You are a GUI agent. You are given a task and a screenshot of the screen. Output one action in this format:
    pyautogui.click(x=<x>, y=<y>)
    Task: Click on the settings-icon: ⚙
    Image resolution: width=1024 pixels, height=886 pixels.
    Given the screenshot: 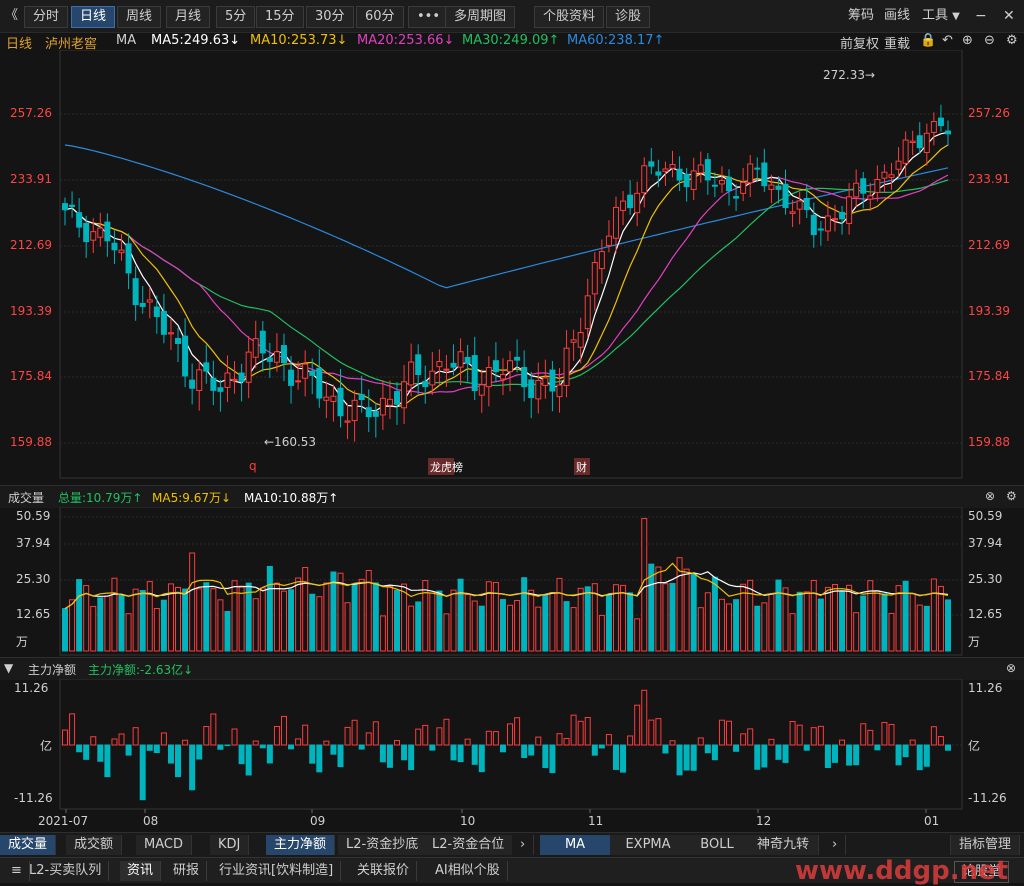 What is the action you would take?
    pyautogui.click(x=1012, y=40)
    